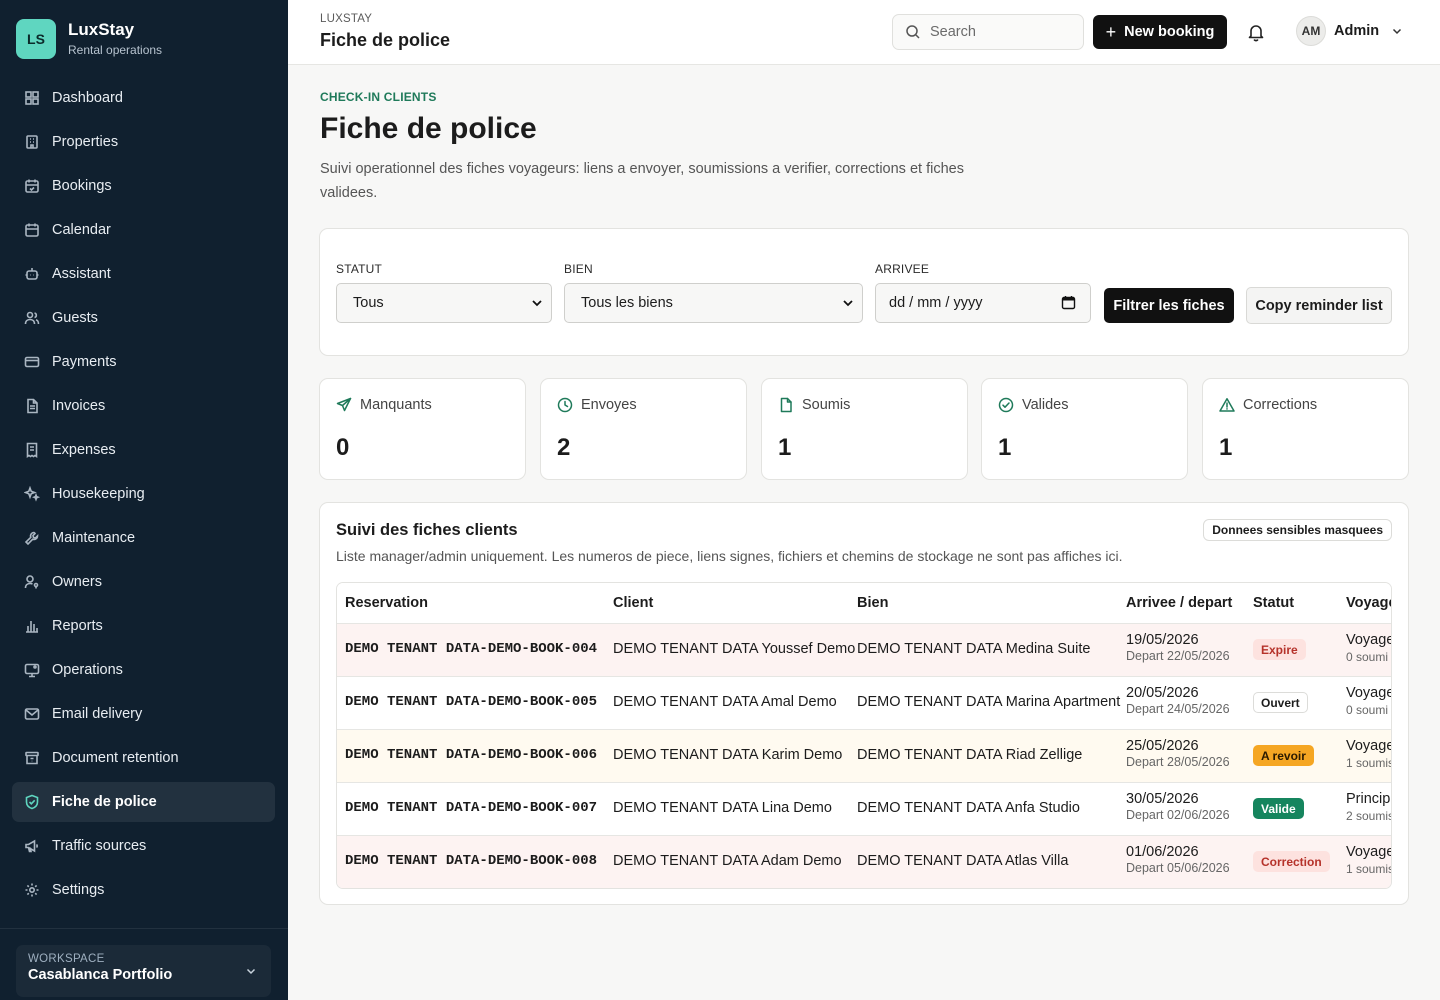 Image resolution: width=1440 pixels, height=1000 pixels. Describe the element at coordinates (104, 802) in the screenshot. I see `sidebar-item-label: Fiche de police` at that location.